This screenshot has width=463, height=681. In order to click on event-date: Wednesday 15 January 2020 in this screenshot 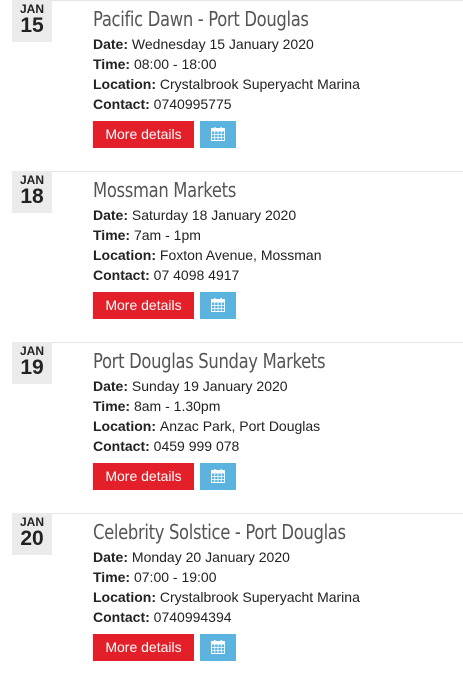, I will do `click(222, 44)`.